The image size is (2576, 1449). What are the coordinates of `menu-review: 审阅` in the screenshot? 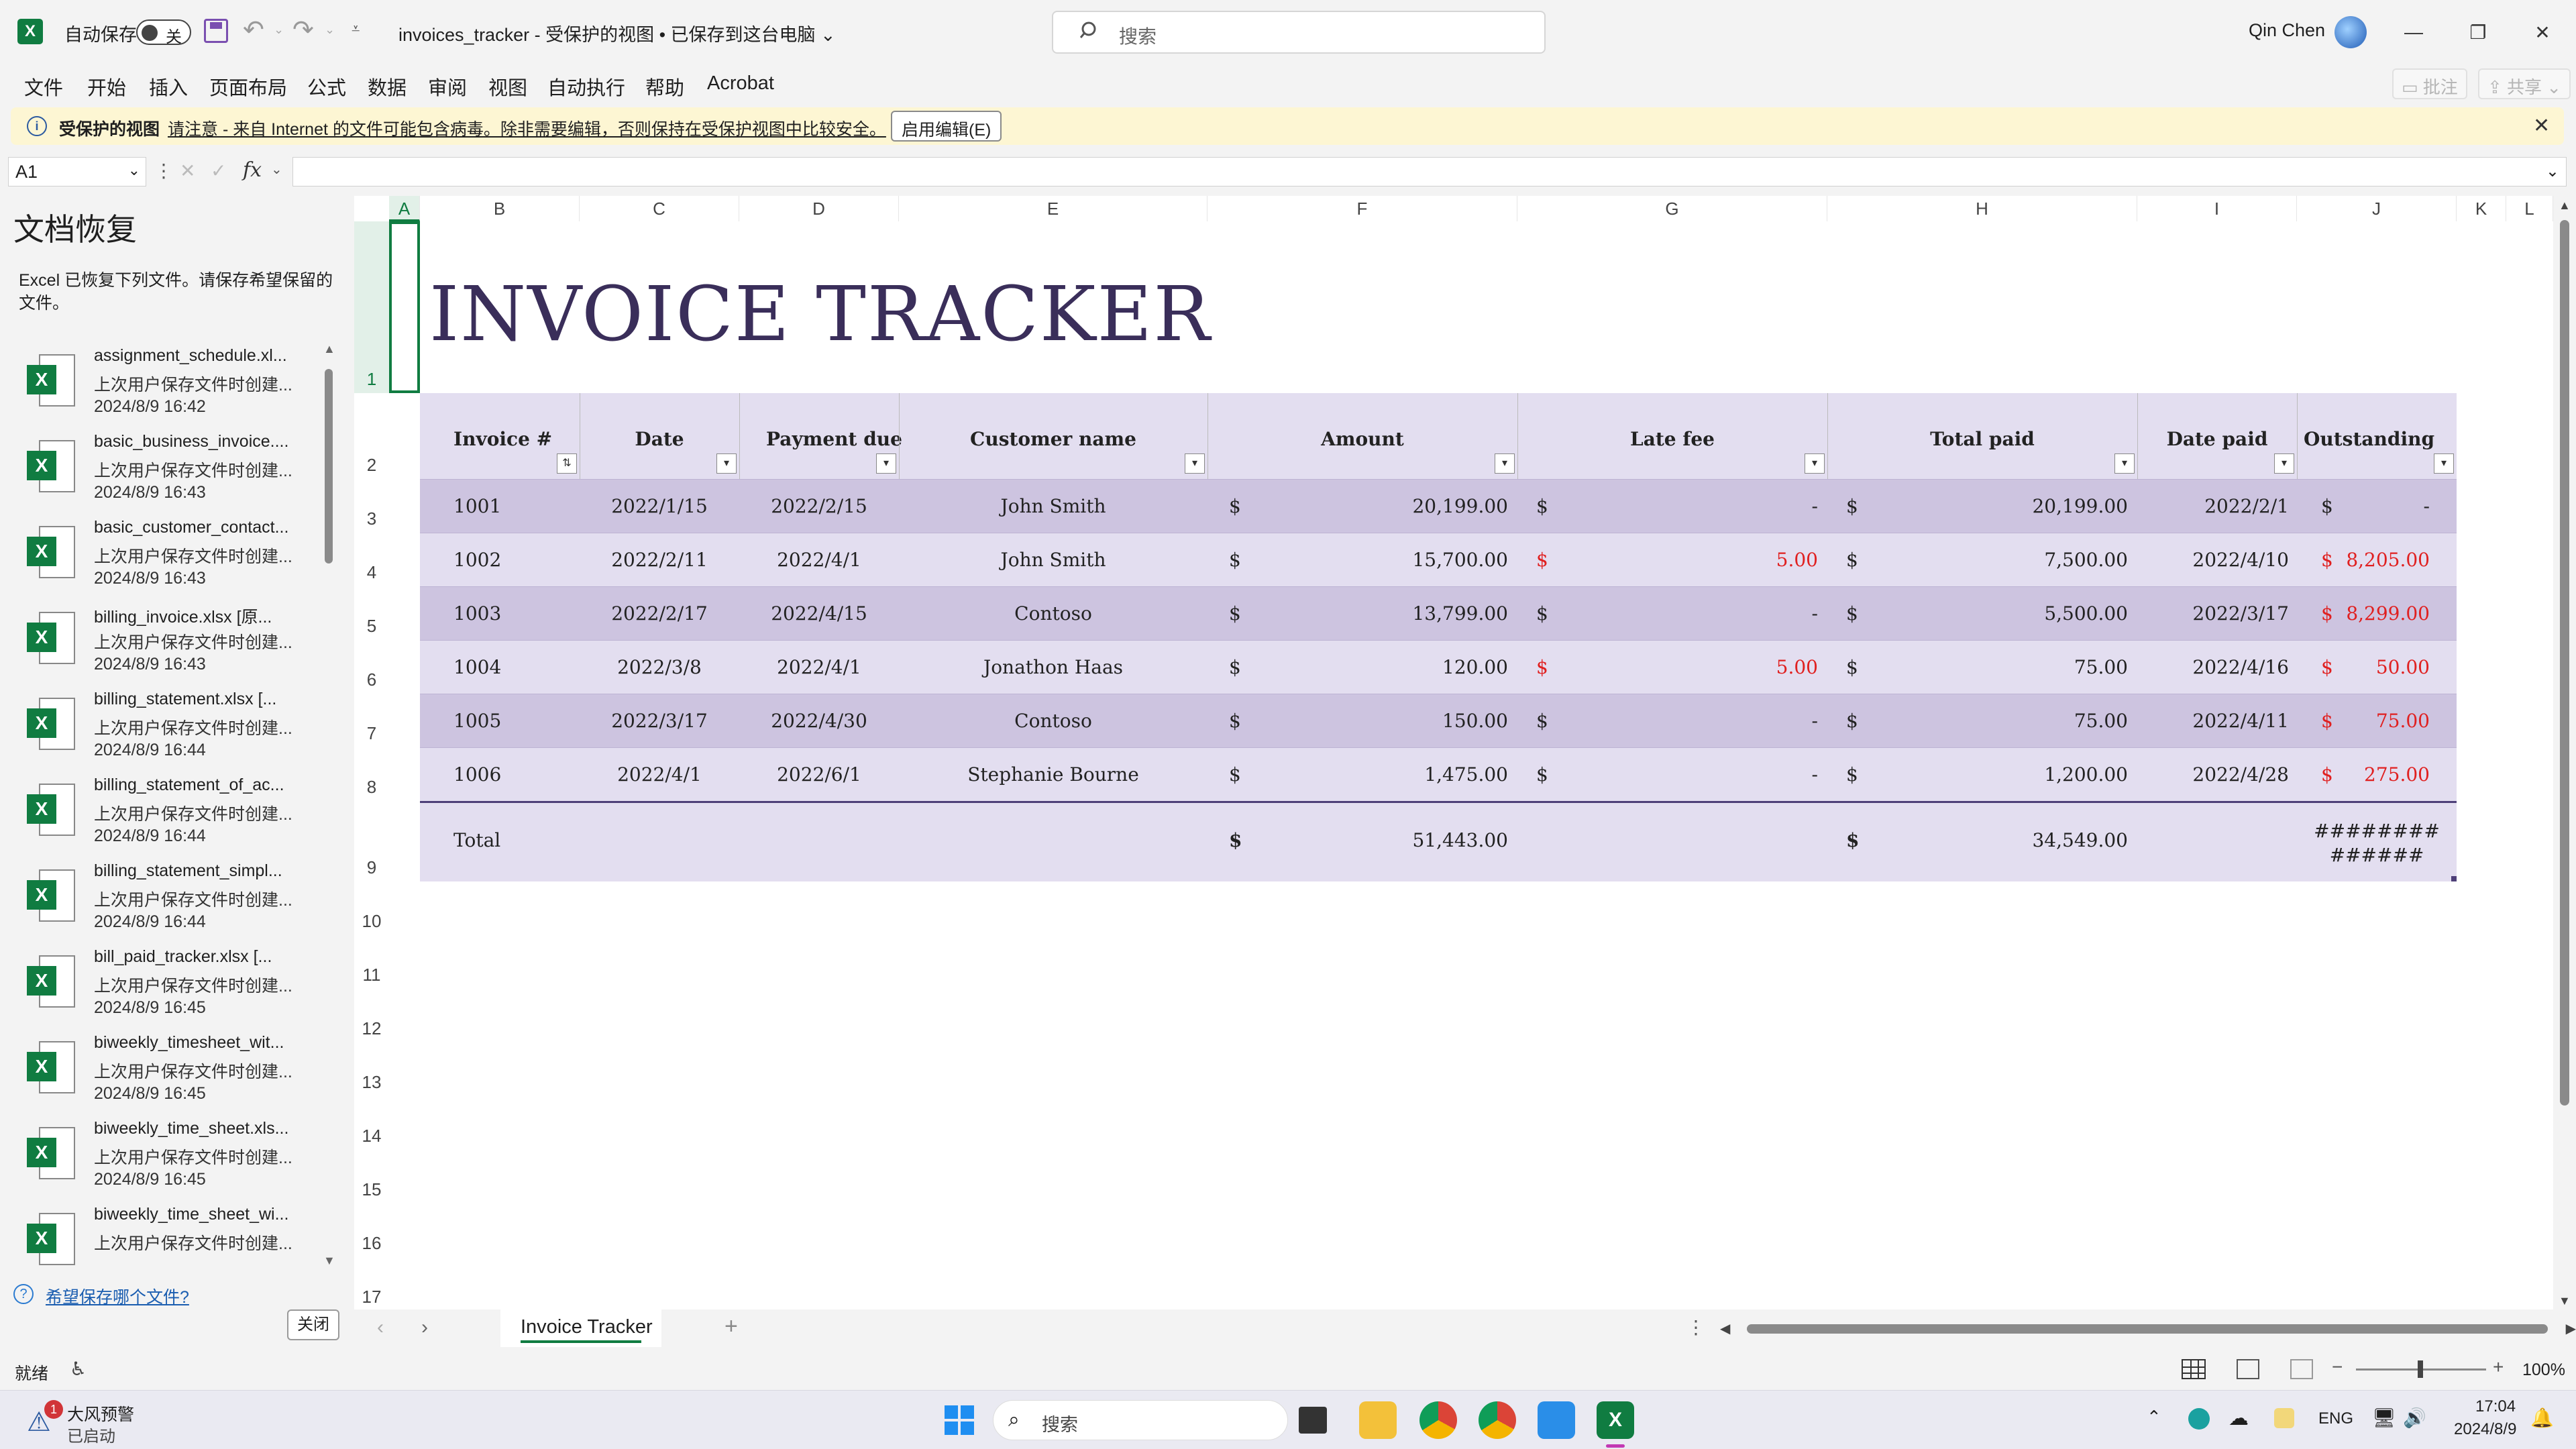 It's located at (447, 86).